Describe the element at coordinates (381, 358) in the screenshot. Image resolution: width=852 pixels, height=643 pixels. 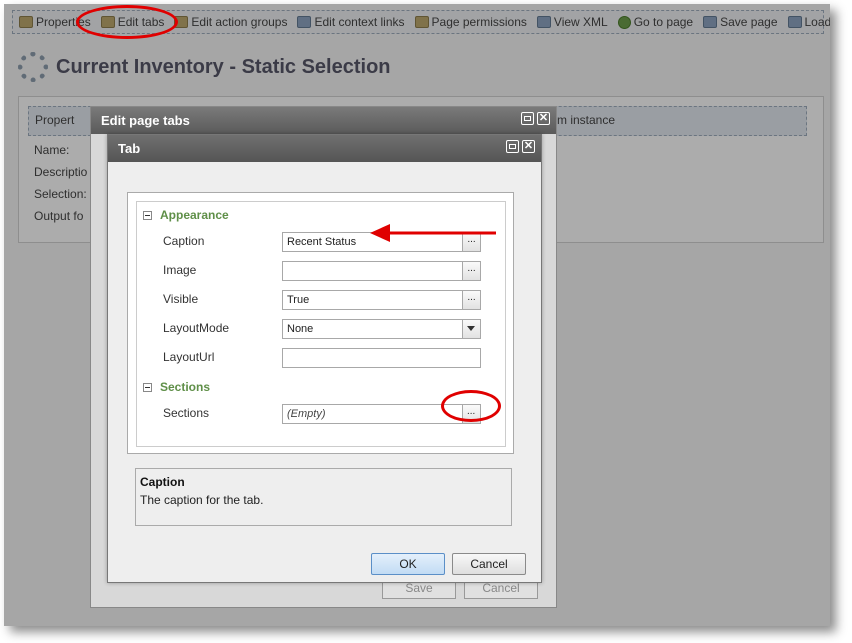
I see `layout-url-field` at that location.